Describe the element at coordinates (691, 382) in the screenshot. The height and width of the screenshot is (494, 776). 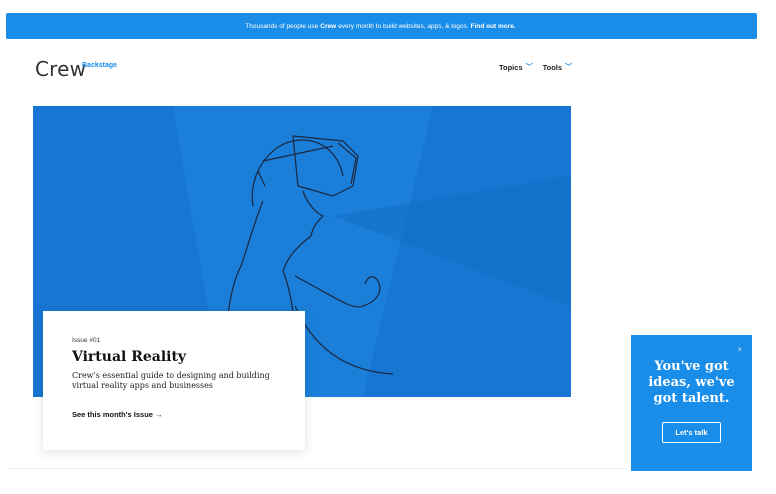
I see `chat-heading: You've got ideas, we've got talent.` at that location.